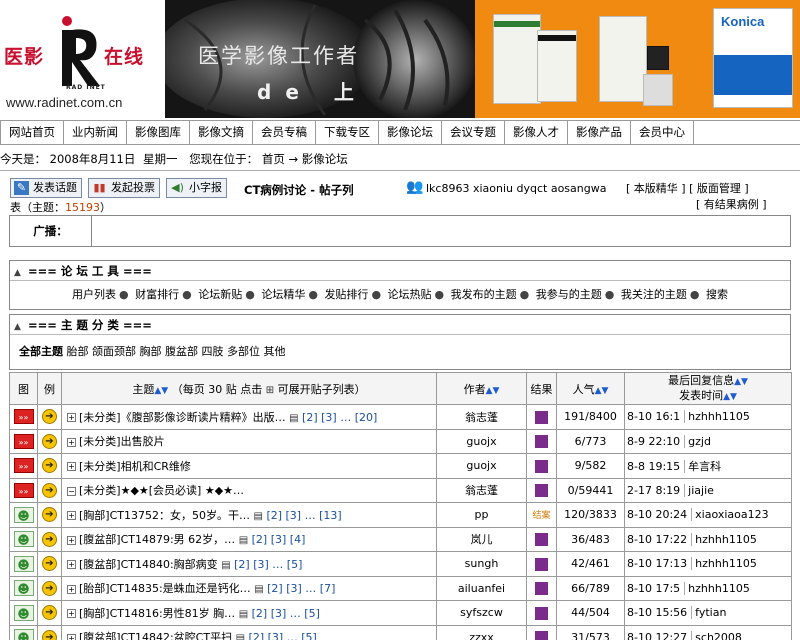 The image size is (800, 640). I want to click on col-last-reply-header: 最后回复信息▲▼ 发表时间▲▼, so click(708, 388).